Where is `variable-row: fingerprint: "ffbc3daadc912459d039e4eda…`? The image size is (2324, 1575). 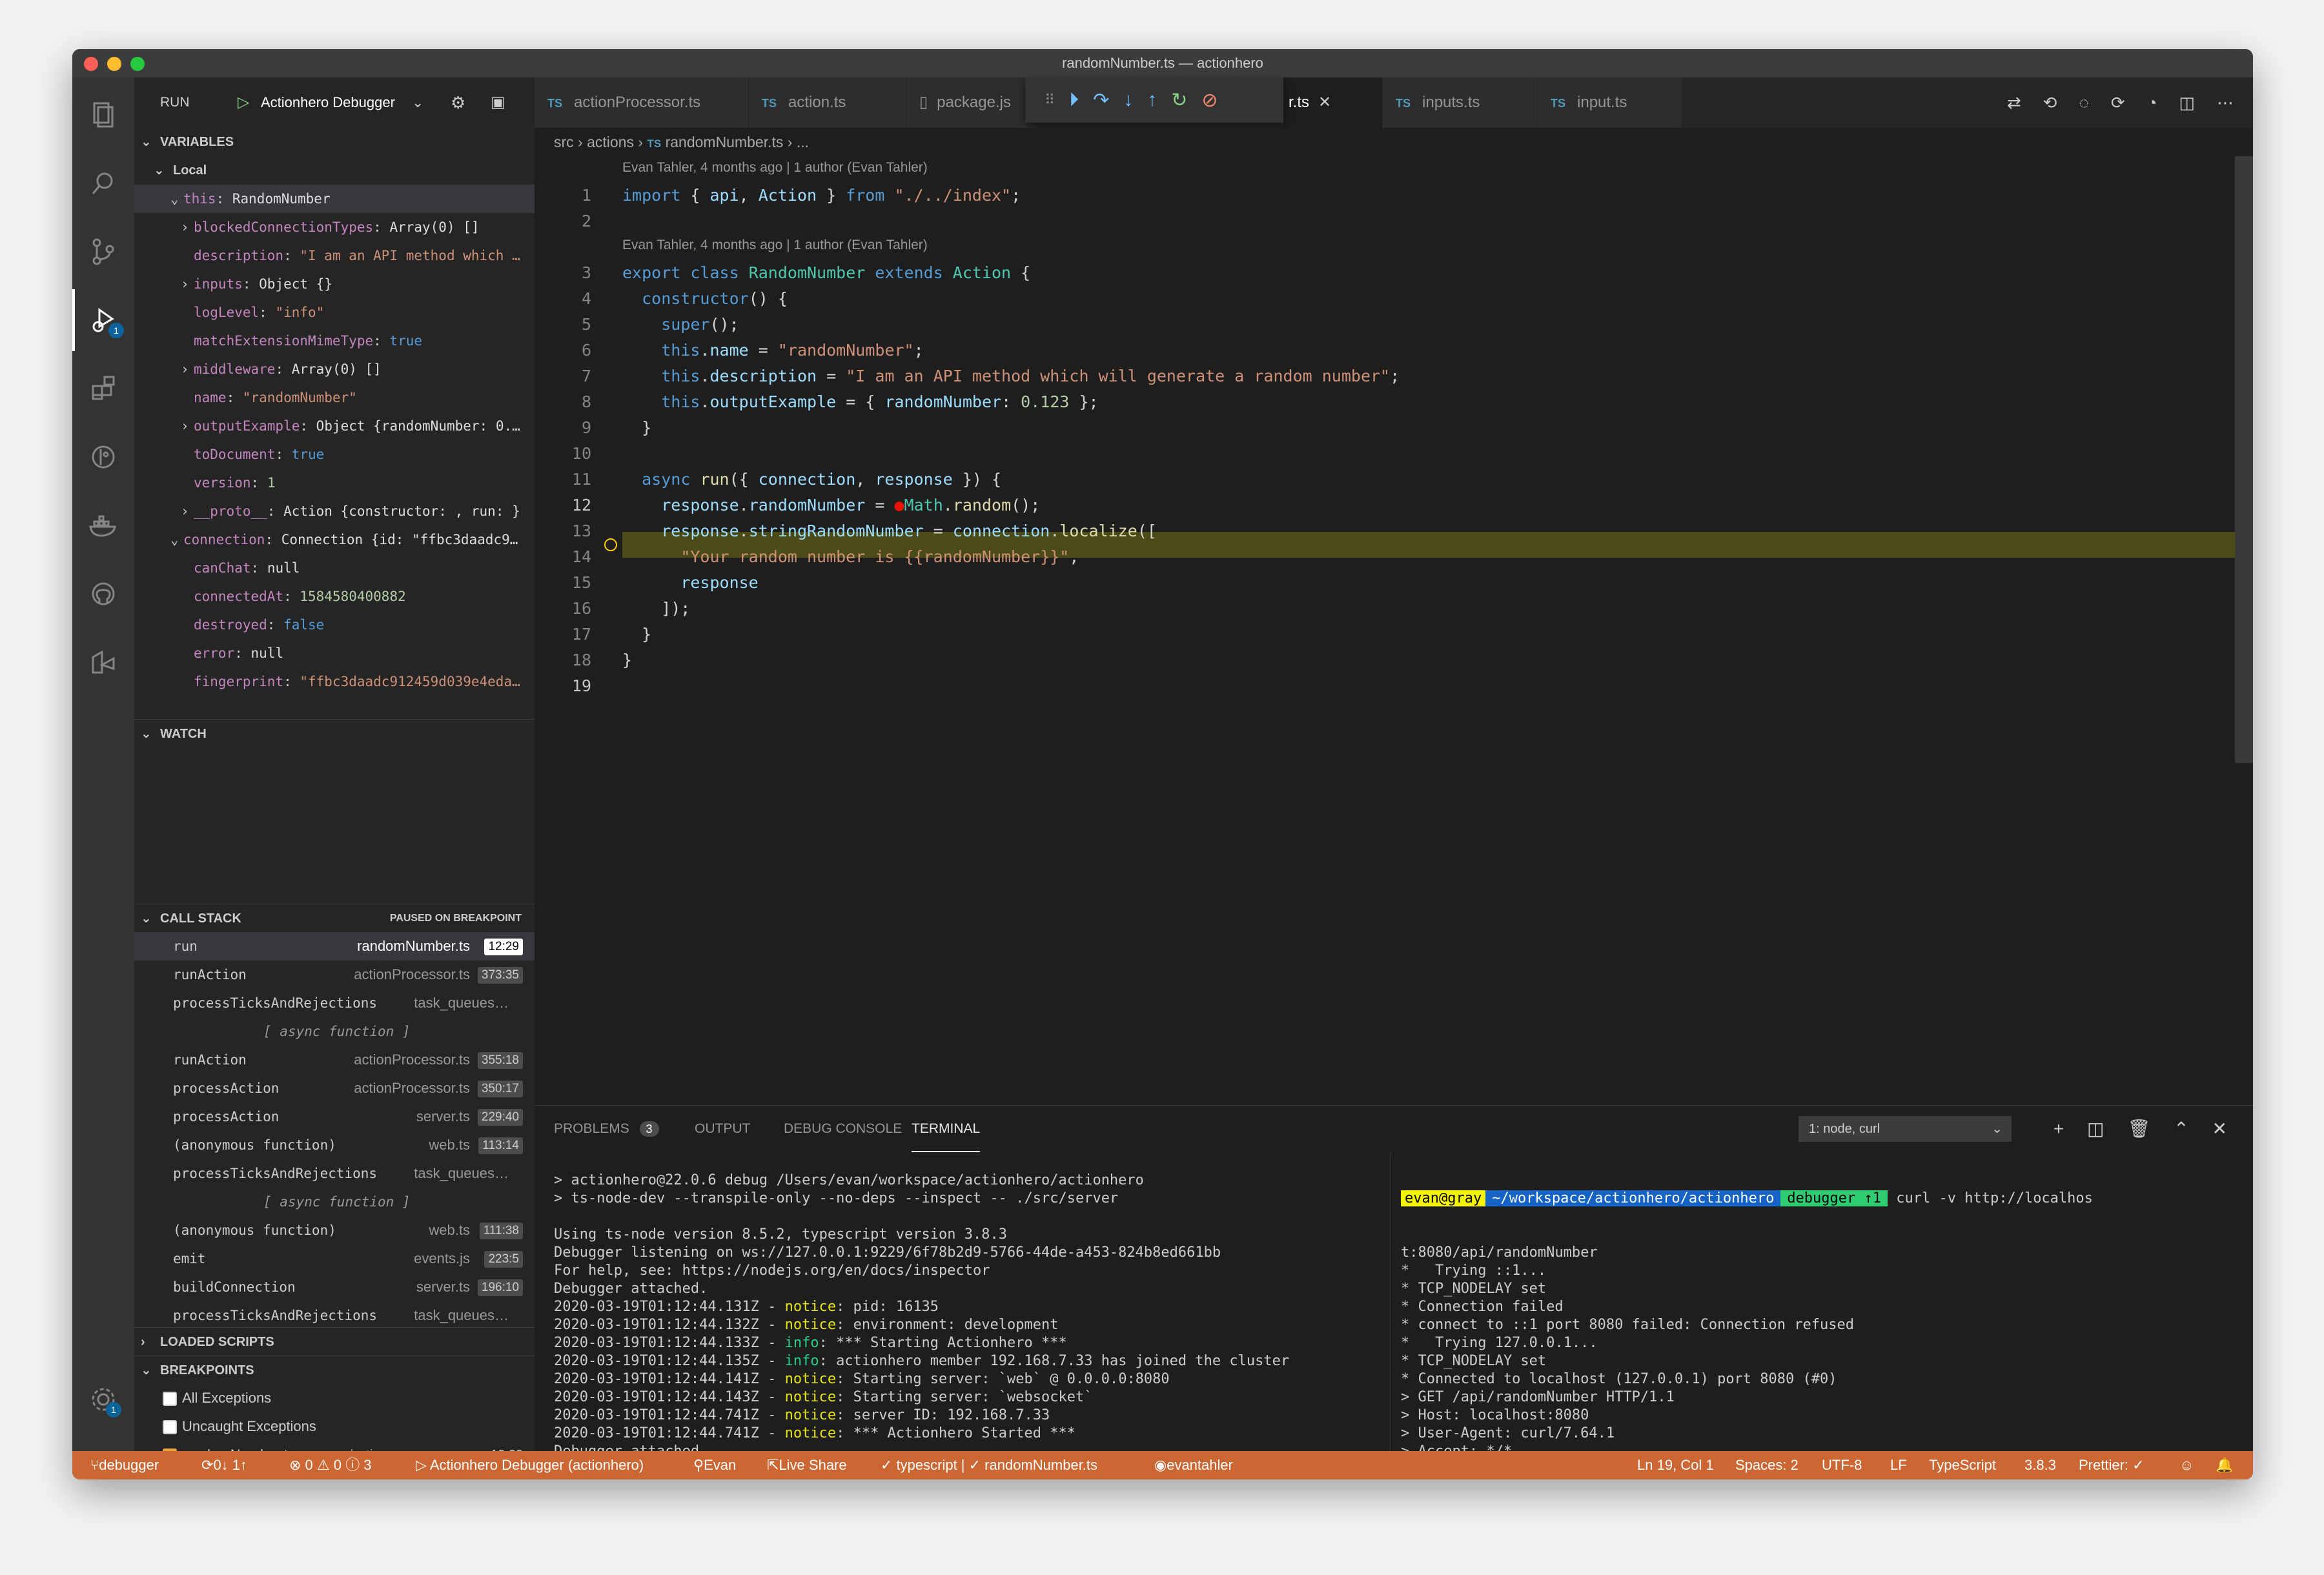 variable-row: fingerprint: "ffbc3daadc912459d039e4eda… is located at coordinates (334, 681).